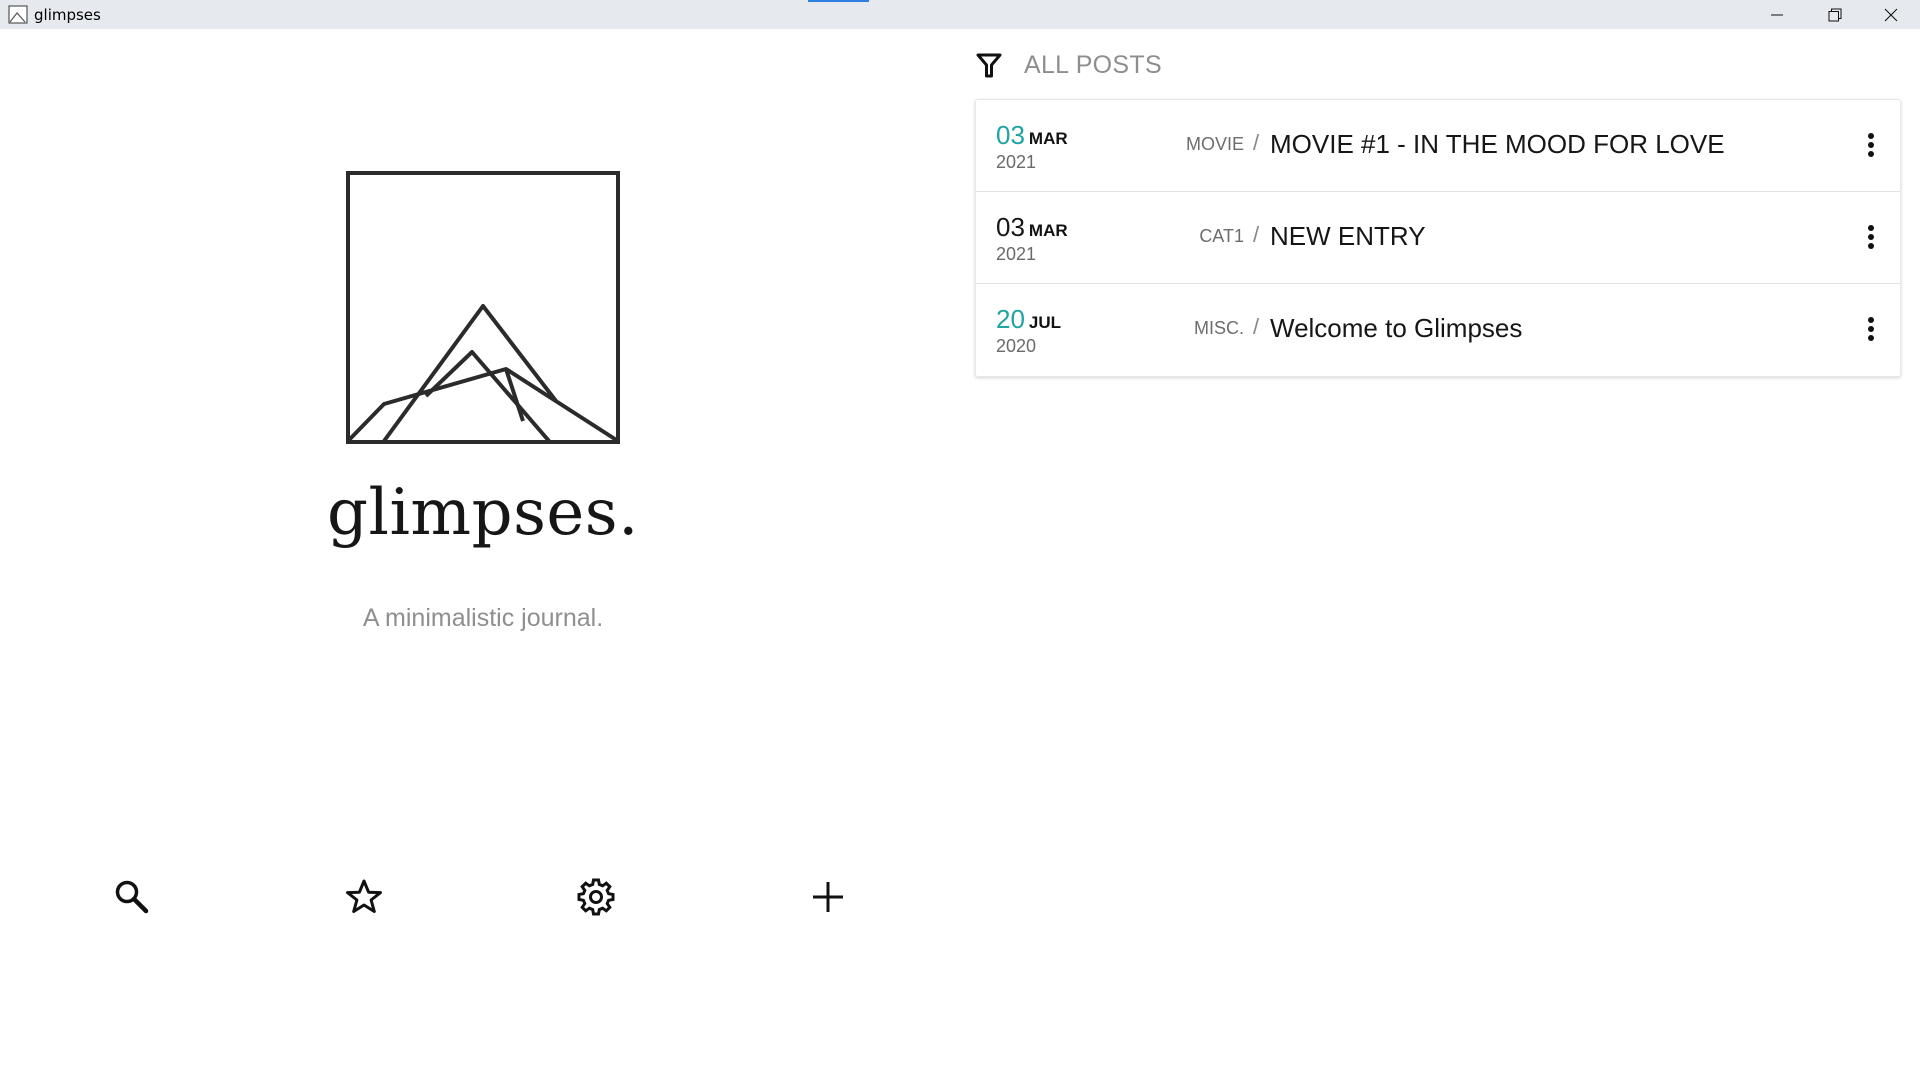 This screenshot has width=1920, height=1080. Describe the element at coordinates (483, 618) in the screenshot. I see `app-tagline: A minimalistic journal.` at that location.